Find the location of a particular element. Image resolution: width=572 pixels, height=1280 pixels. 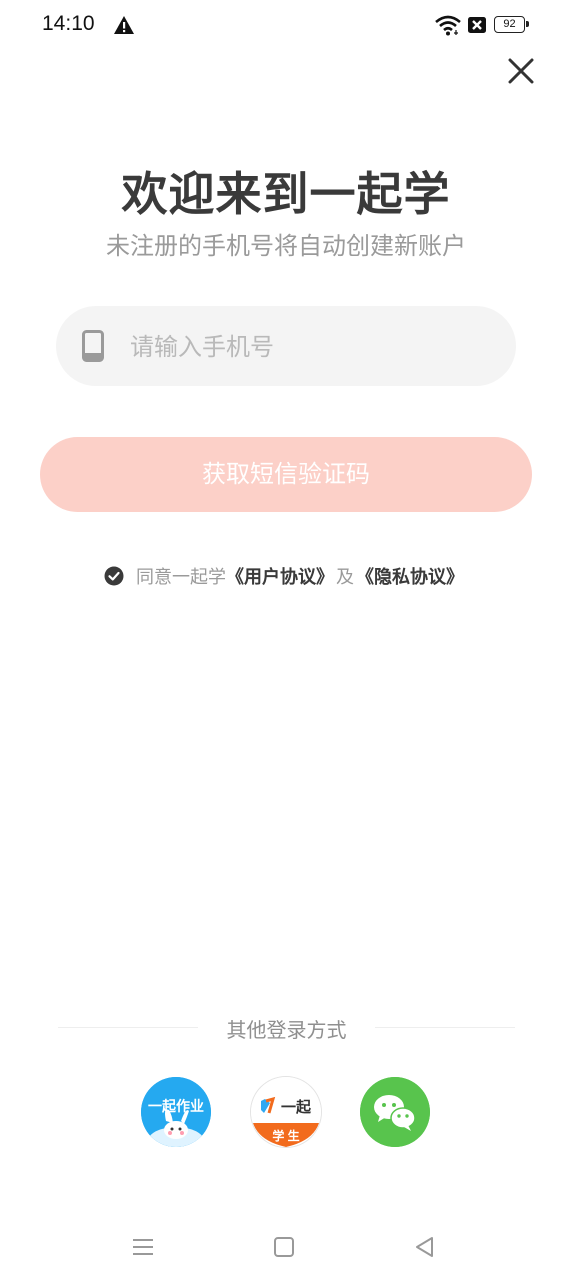

wechat-icon is located at coordinates (395, 1112).